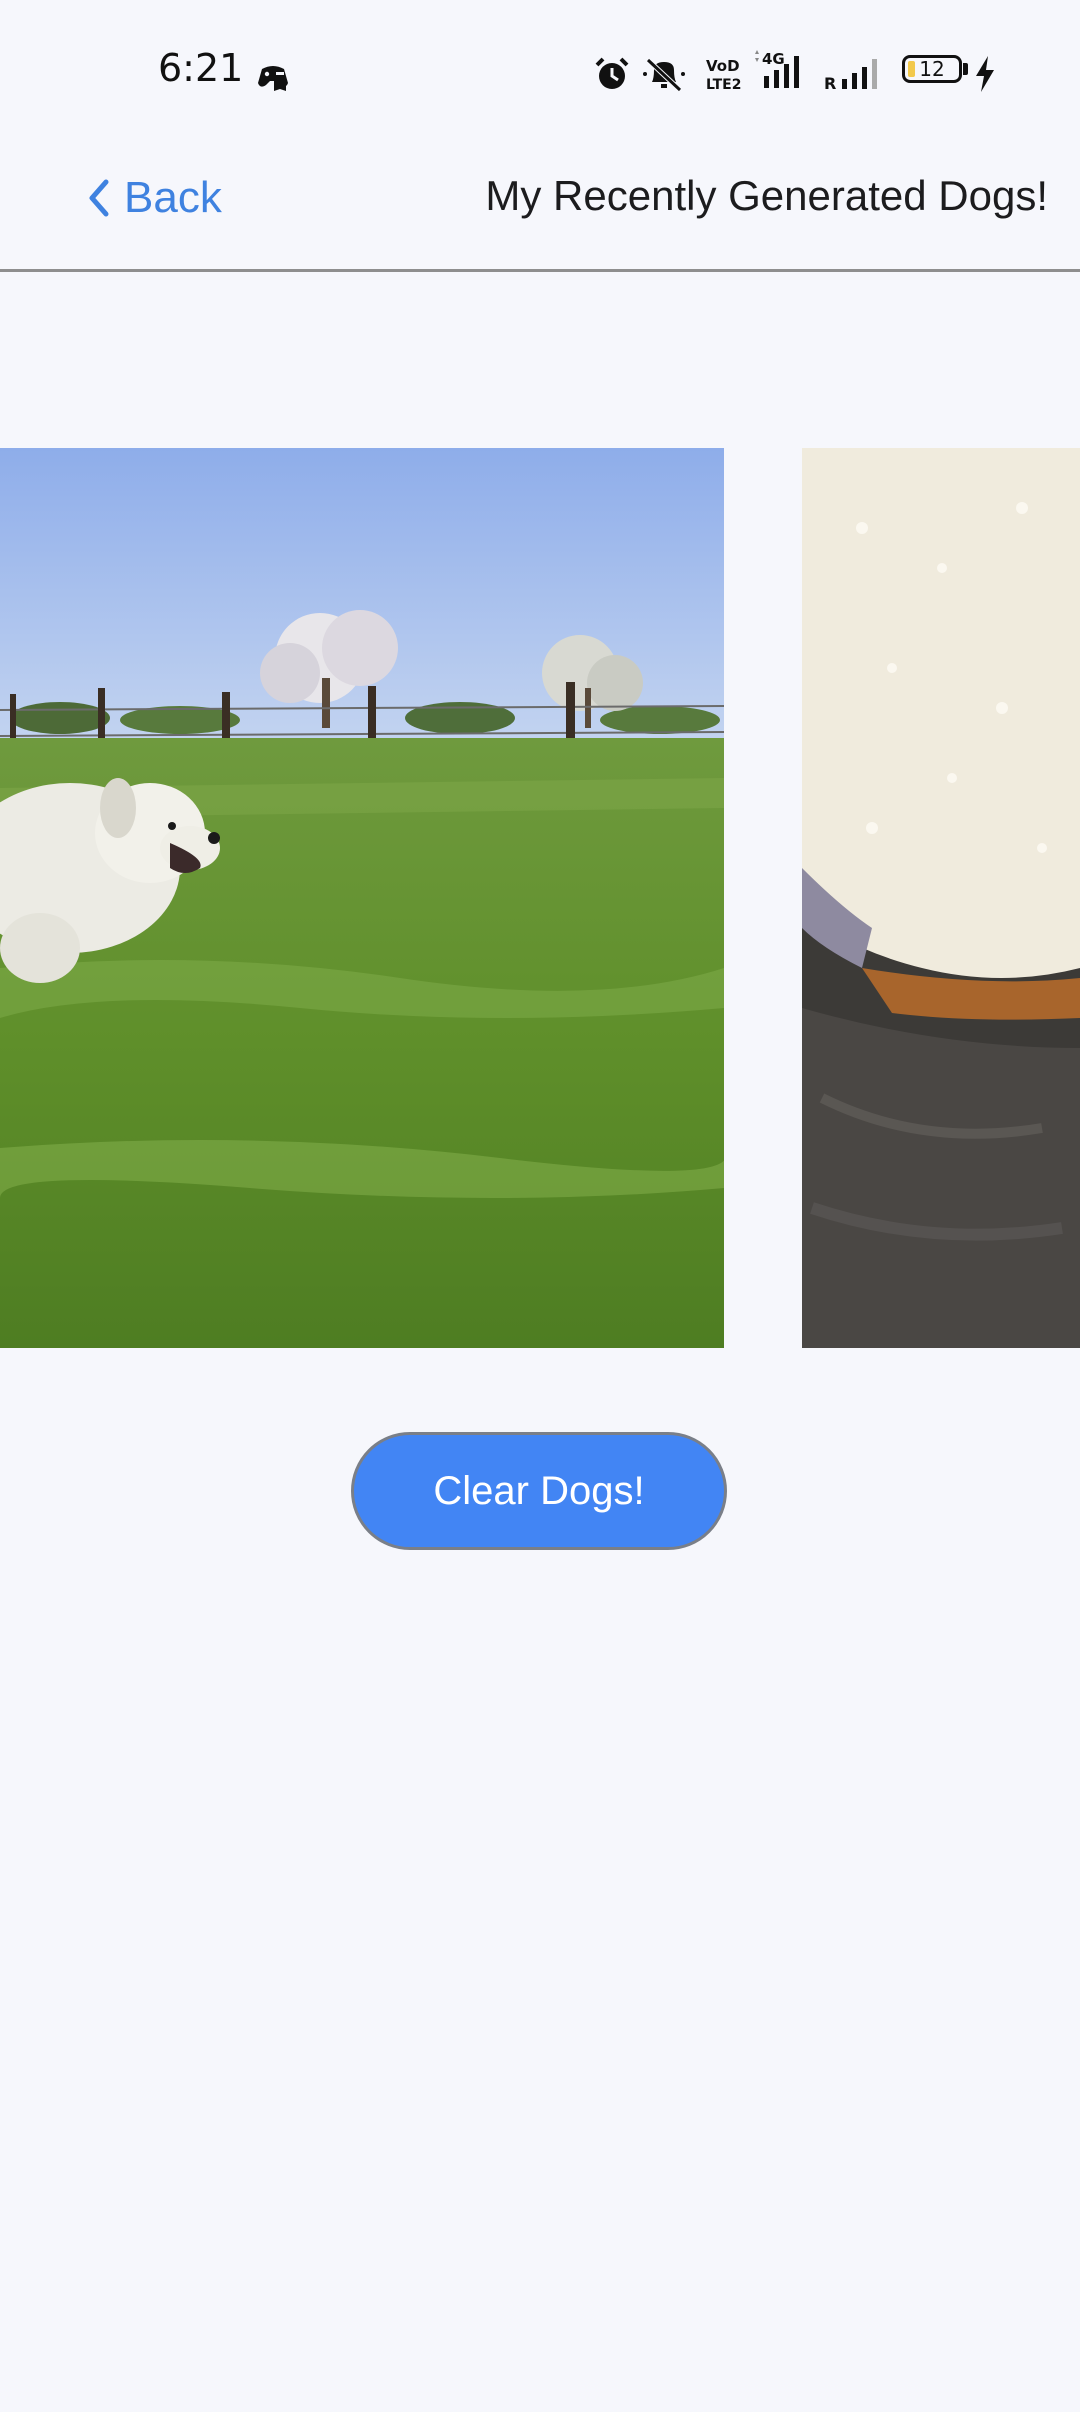  Describe the element at coordinates (985, 74) in the screenshot. I see `charging-bolt-icon` at that location.